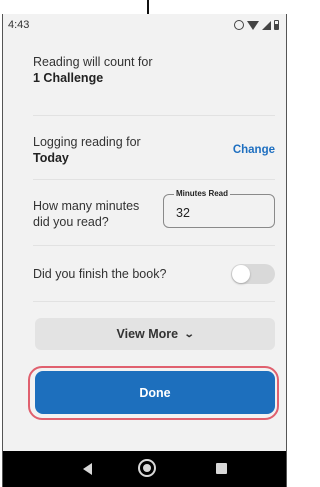  What do you see at coordinates (147, 468) in the screenshot?
I see `home-icon` at bounding box center [147, 468].